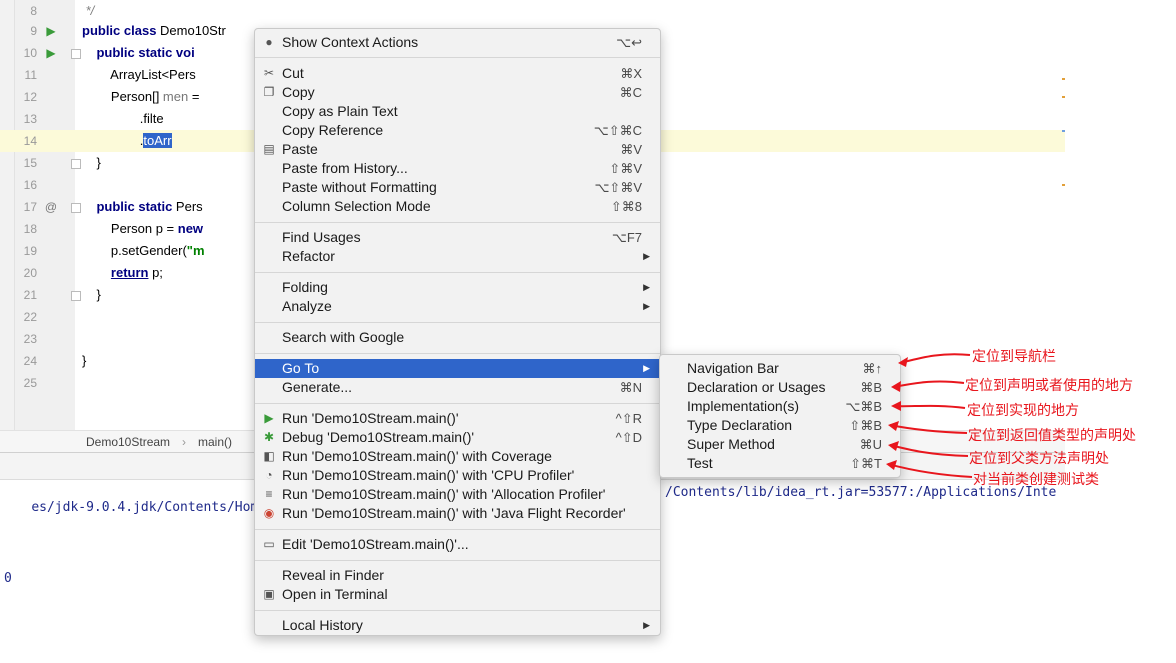 The width and height of the screenshot is (1176, 663). What do you see at coordinates (139, 74) in the screenshot?
I see `code-text: ArrayList<Pers` at bounding box center [139, 74].